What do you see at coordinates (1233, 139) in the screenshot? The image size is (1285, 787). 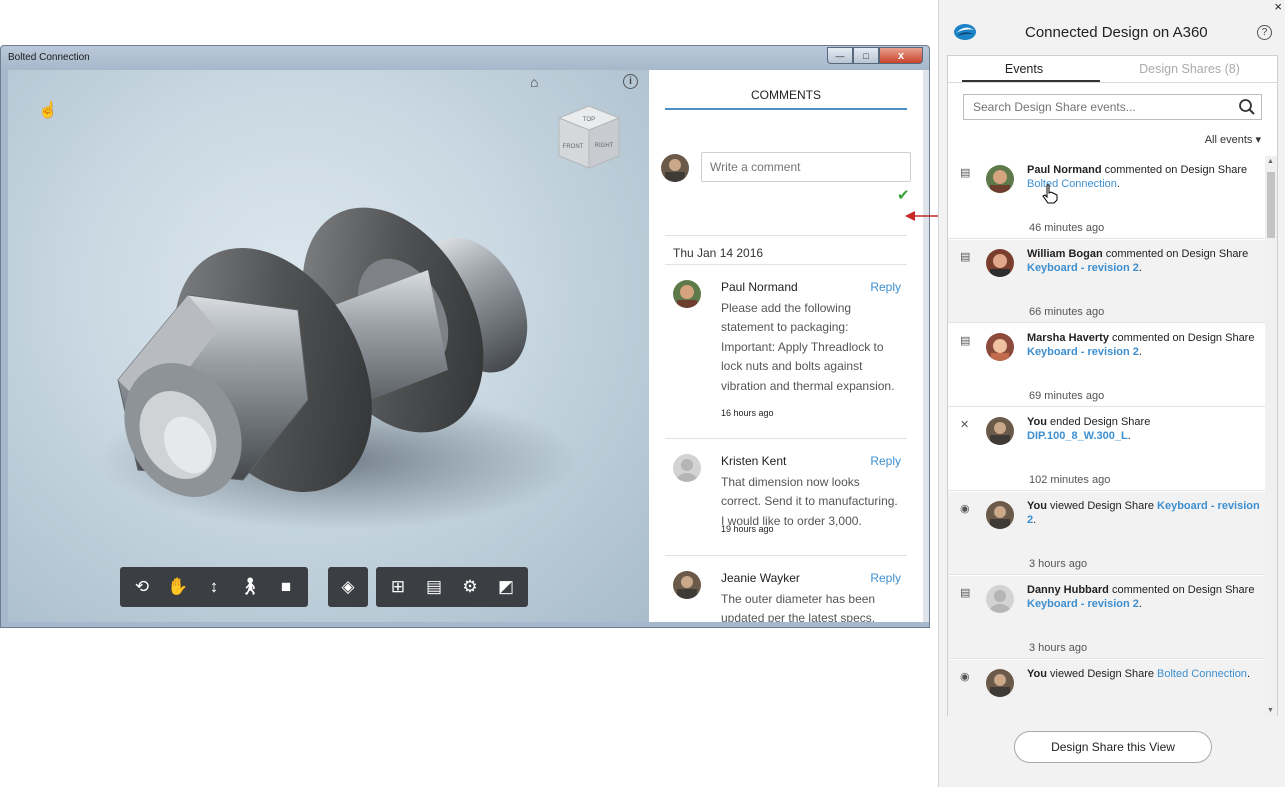 I see `events-filter-dropdown: All events ▾` at bounding box center [1233, 139].